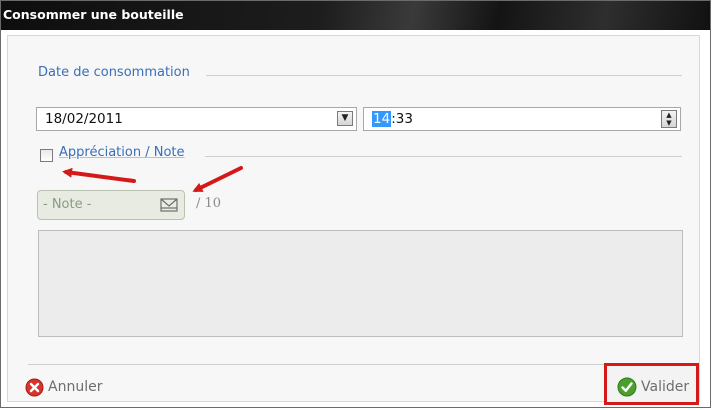  What do you see at coordinates (117, 72) in the screenshot?
I see `date-group-title: Date de consommation` at bounding box center [117, 72].